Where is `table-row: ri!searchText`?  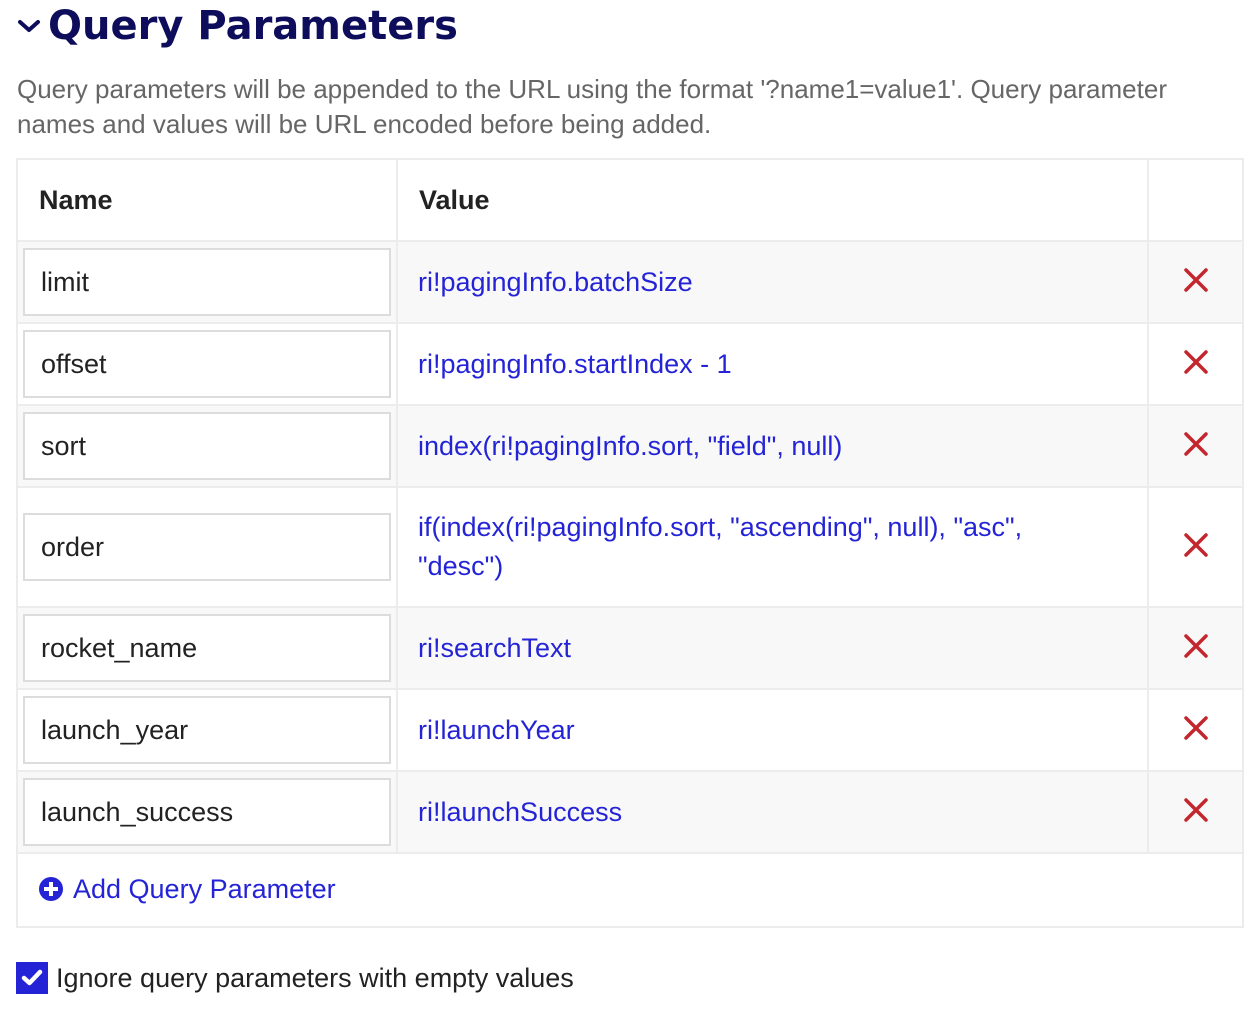
table-row: ri!searchText is located at coordinates (630, 648).